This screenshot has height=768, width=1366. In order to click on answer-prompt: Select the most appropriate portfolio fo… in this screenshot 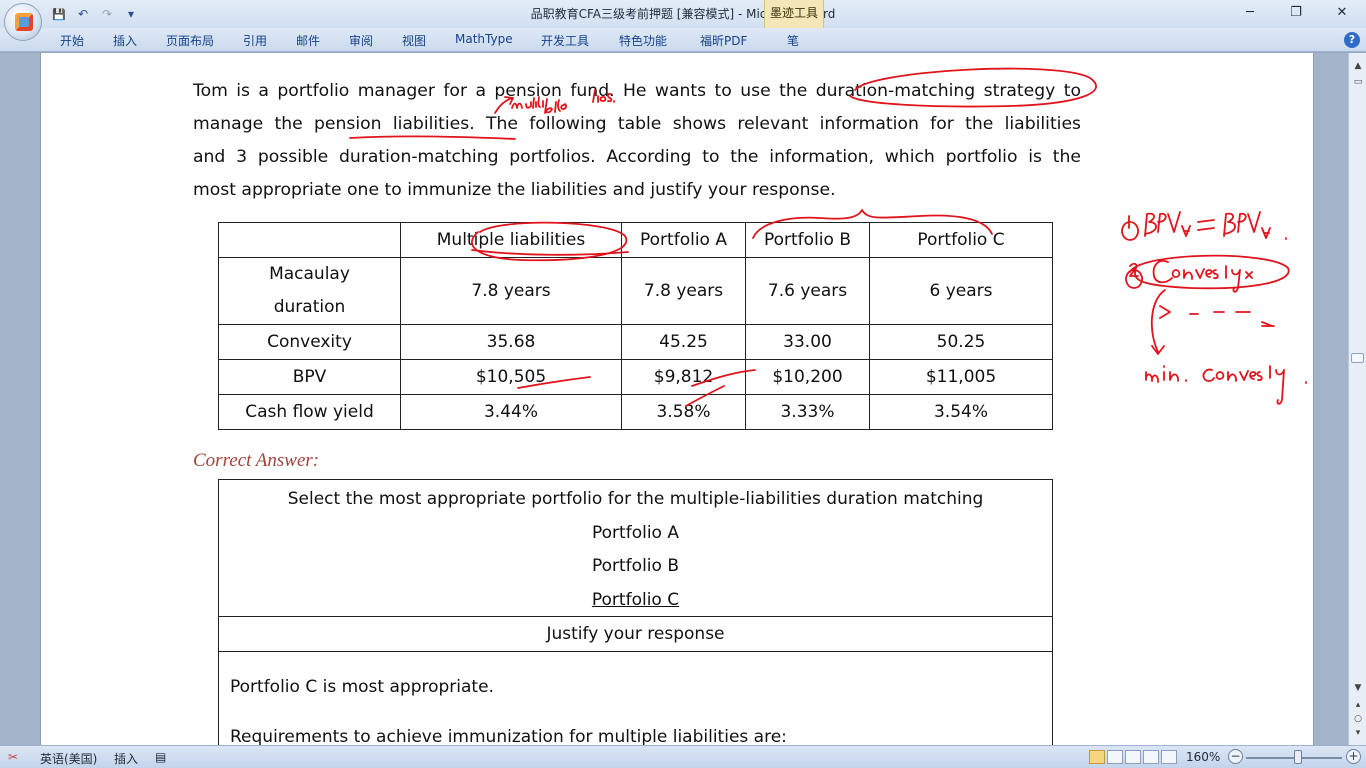, I will do `click(635, 499)`.